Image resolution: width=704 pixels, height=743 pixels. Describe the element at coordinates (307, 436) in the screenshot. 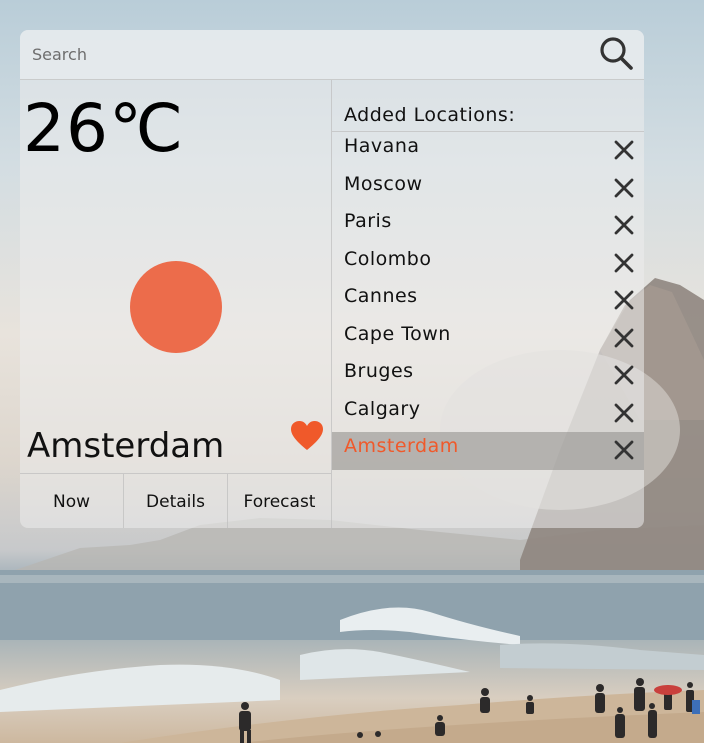

I see `heart-icon` at that location.